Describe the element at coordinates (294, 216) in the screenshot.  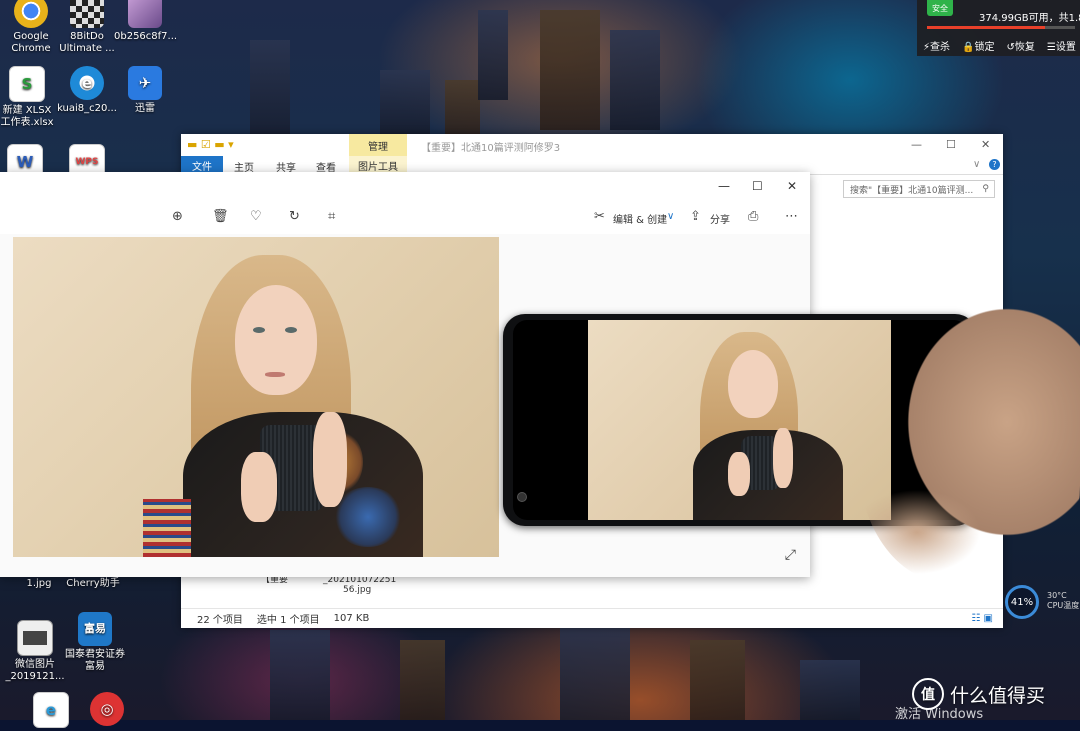
I see `rotate-icon: ↻` at that location.